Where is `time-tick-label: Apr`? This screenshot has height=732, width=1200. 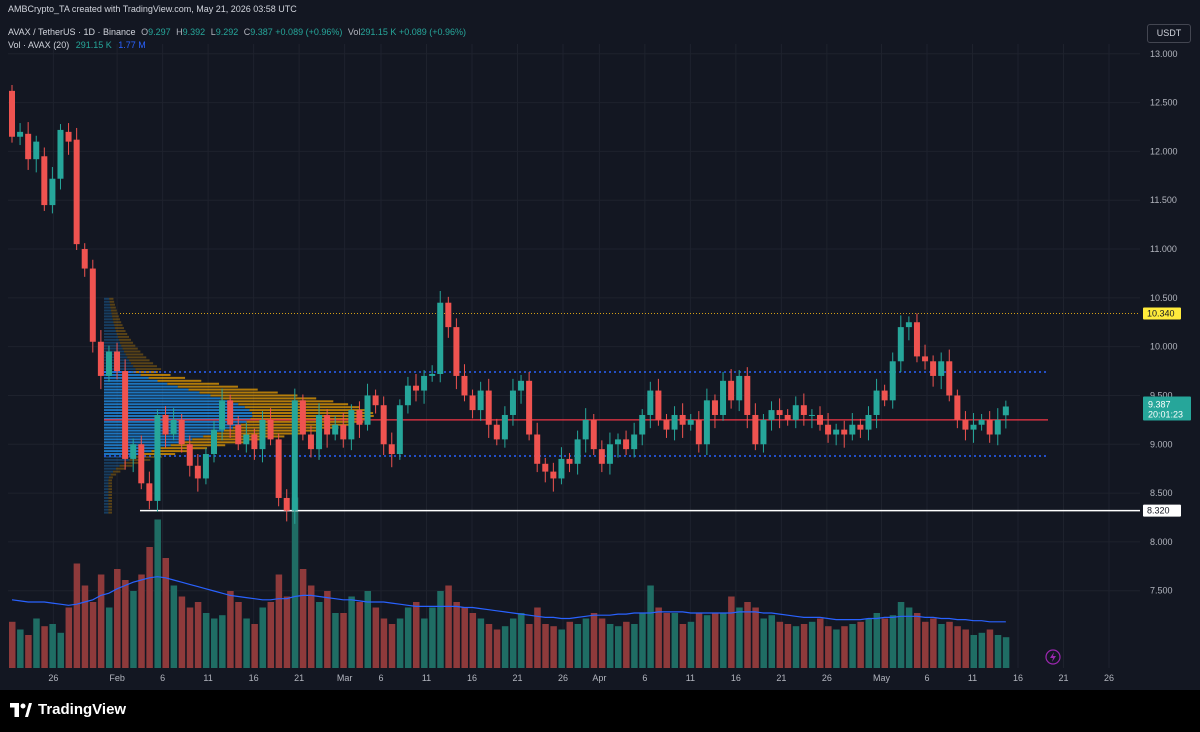
time-tick-label: Apr is located at coordinates (599, 678).